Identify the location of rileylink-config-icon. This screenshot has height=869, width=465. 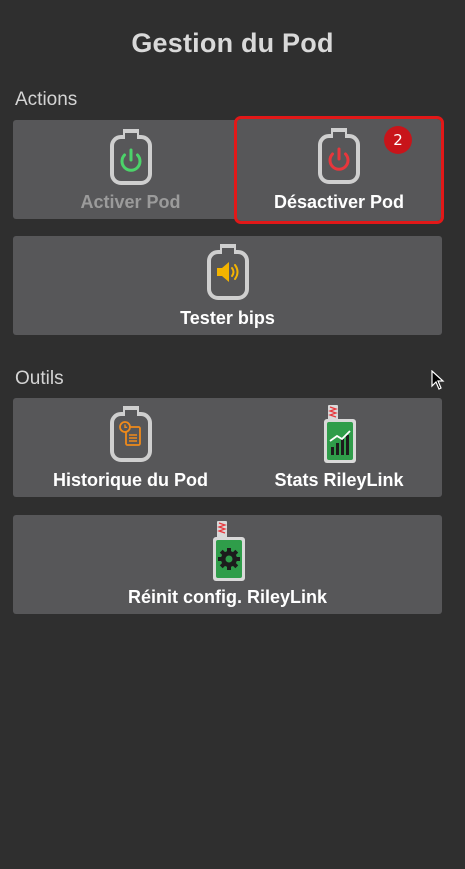
(228, 551).